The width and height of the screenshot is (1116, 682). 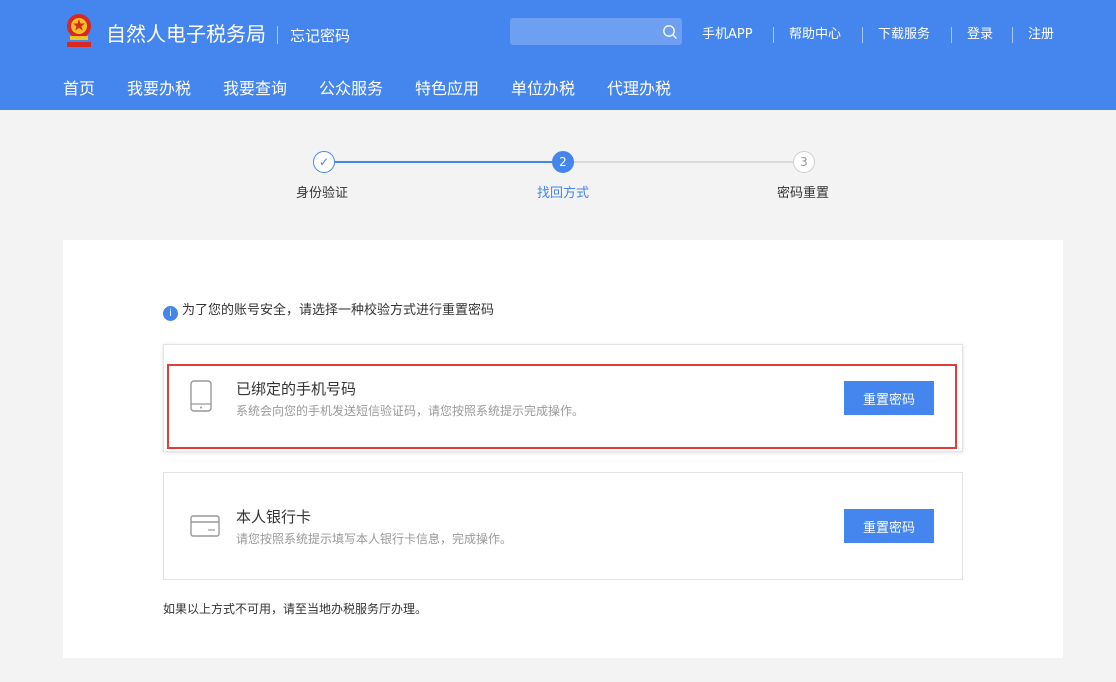 I want to click on nav-featured-apps: 特色应用, so click(x=447, y=89).